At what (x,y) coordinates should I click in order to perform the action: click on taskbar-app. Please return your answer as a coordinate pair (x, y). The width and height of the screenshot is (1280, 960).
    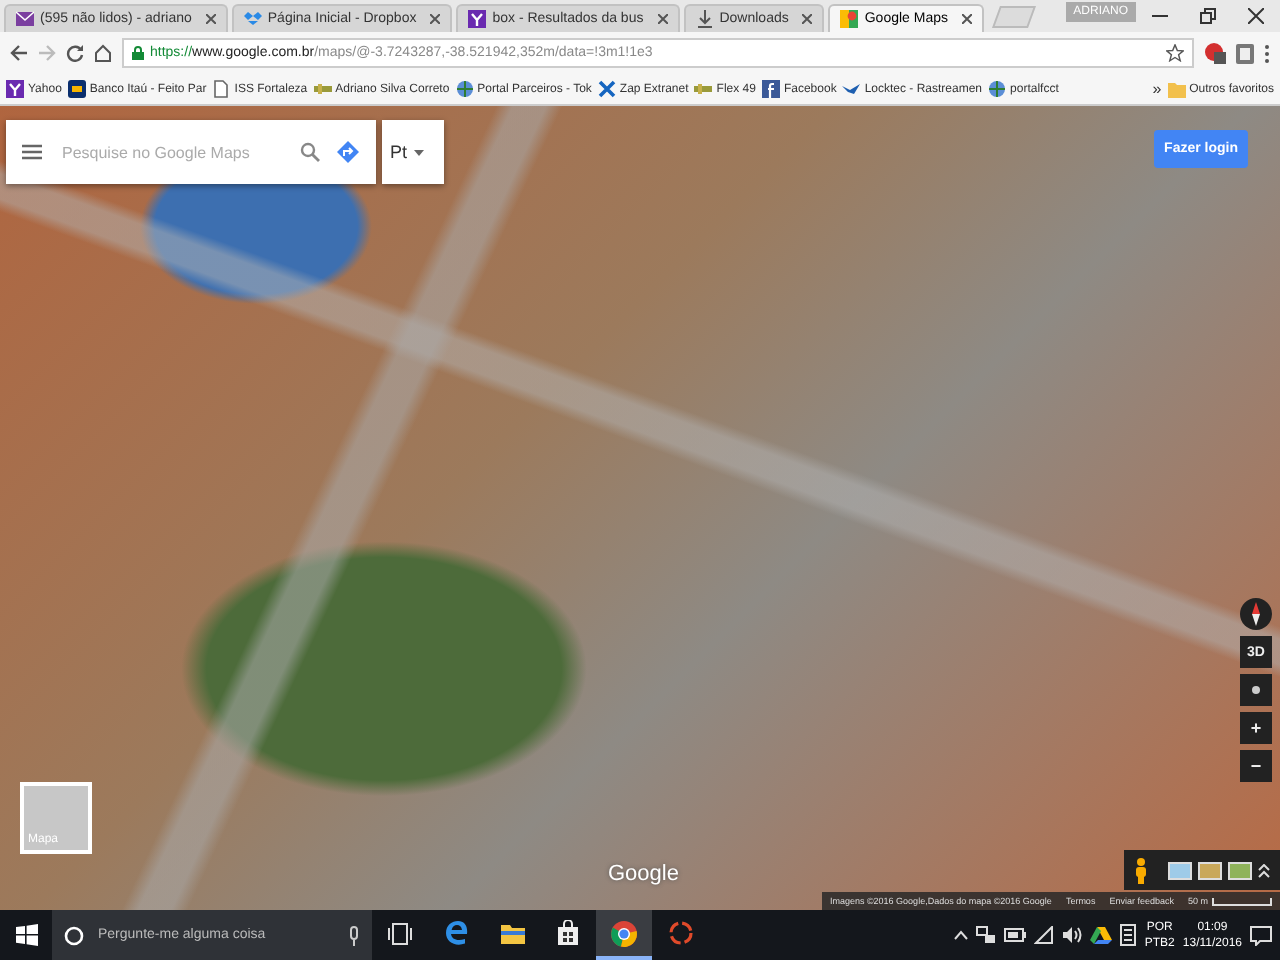
    Looking at the image, I should click on (624, 935).